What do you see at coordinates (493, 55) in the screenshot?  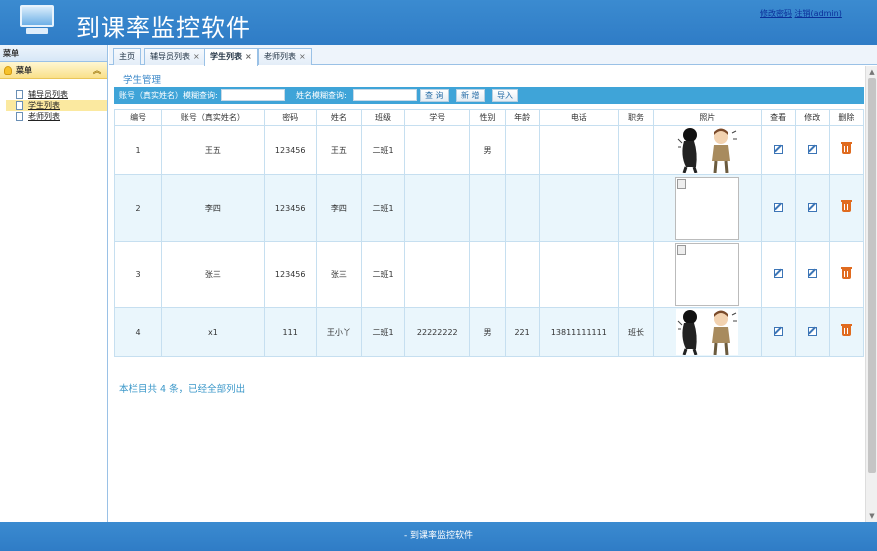 I see `tab-bar: 主页 辅导员列表 × 学生列表 × 老师列表 ×` at bounding box center [493, 55].